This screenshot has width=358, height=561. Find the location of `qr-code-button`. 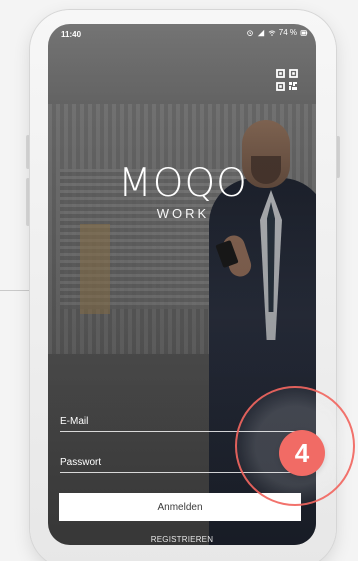

qr-code-button is located at coordinates (287, 80).